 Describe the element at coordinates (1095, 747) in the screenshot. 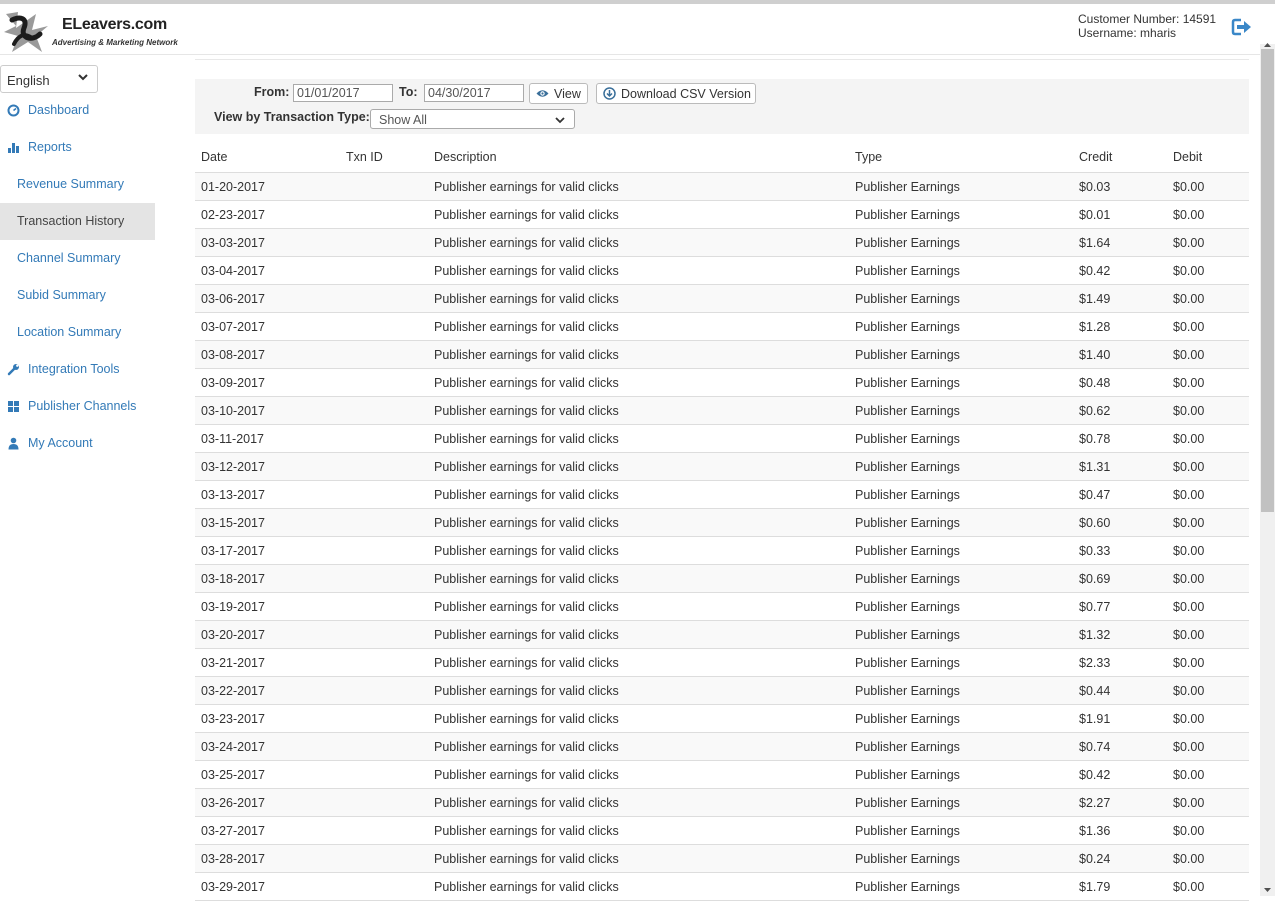

I see `cell-credit: $0.74` at that location.